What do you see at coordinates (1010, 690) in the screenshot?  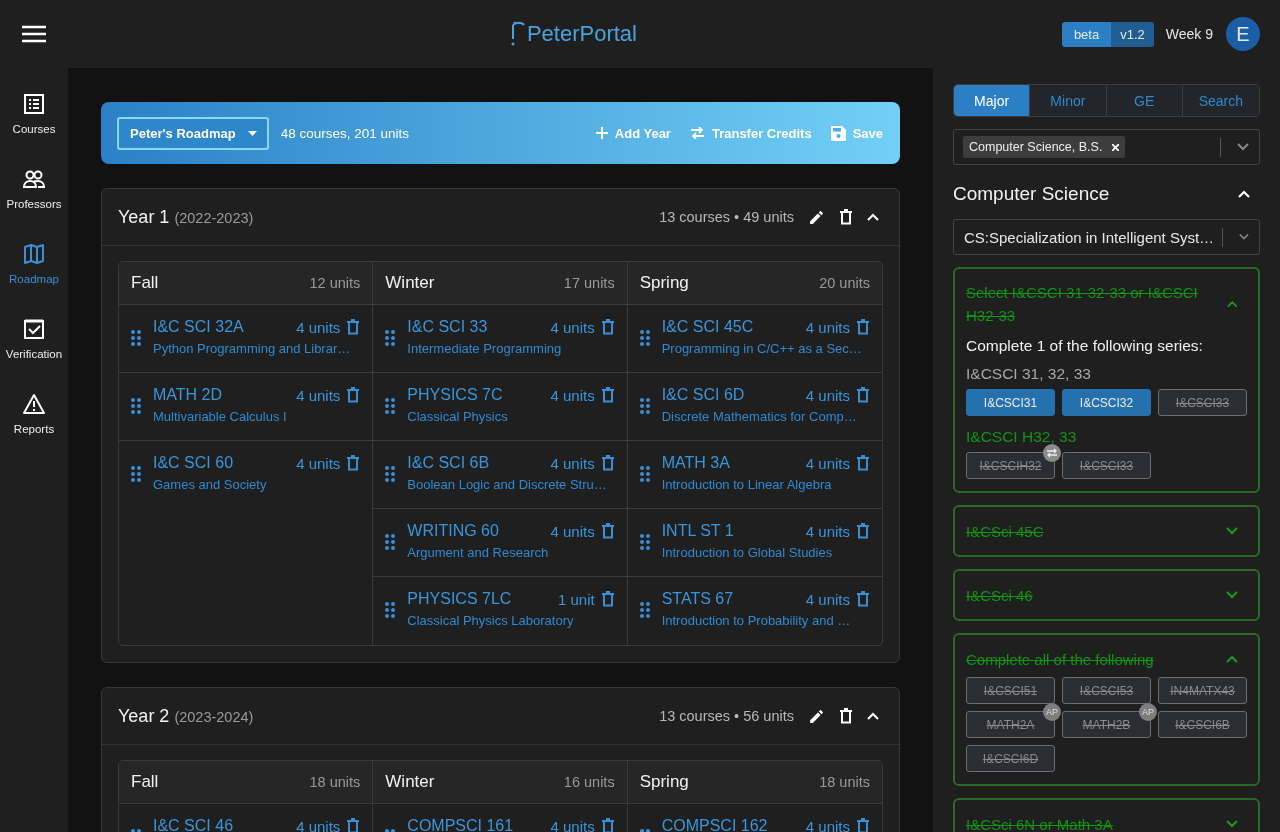 I see `course-pill: I&CSCI51` at bounding box center [1010, 690].